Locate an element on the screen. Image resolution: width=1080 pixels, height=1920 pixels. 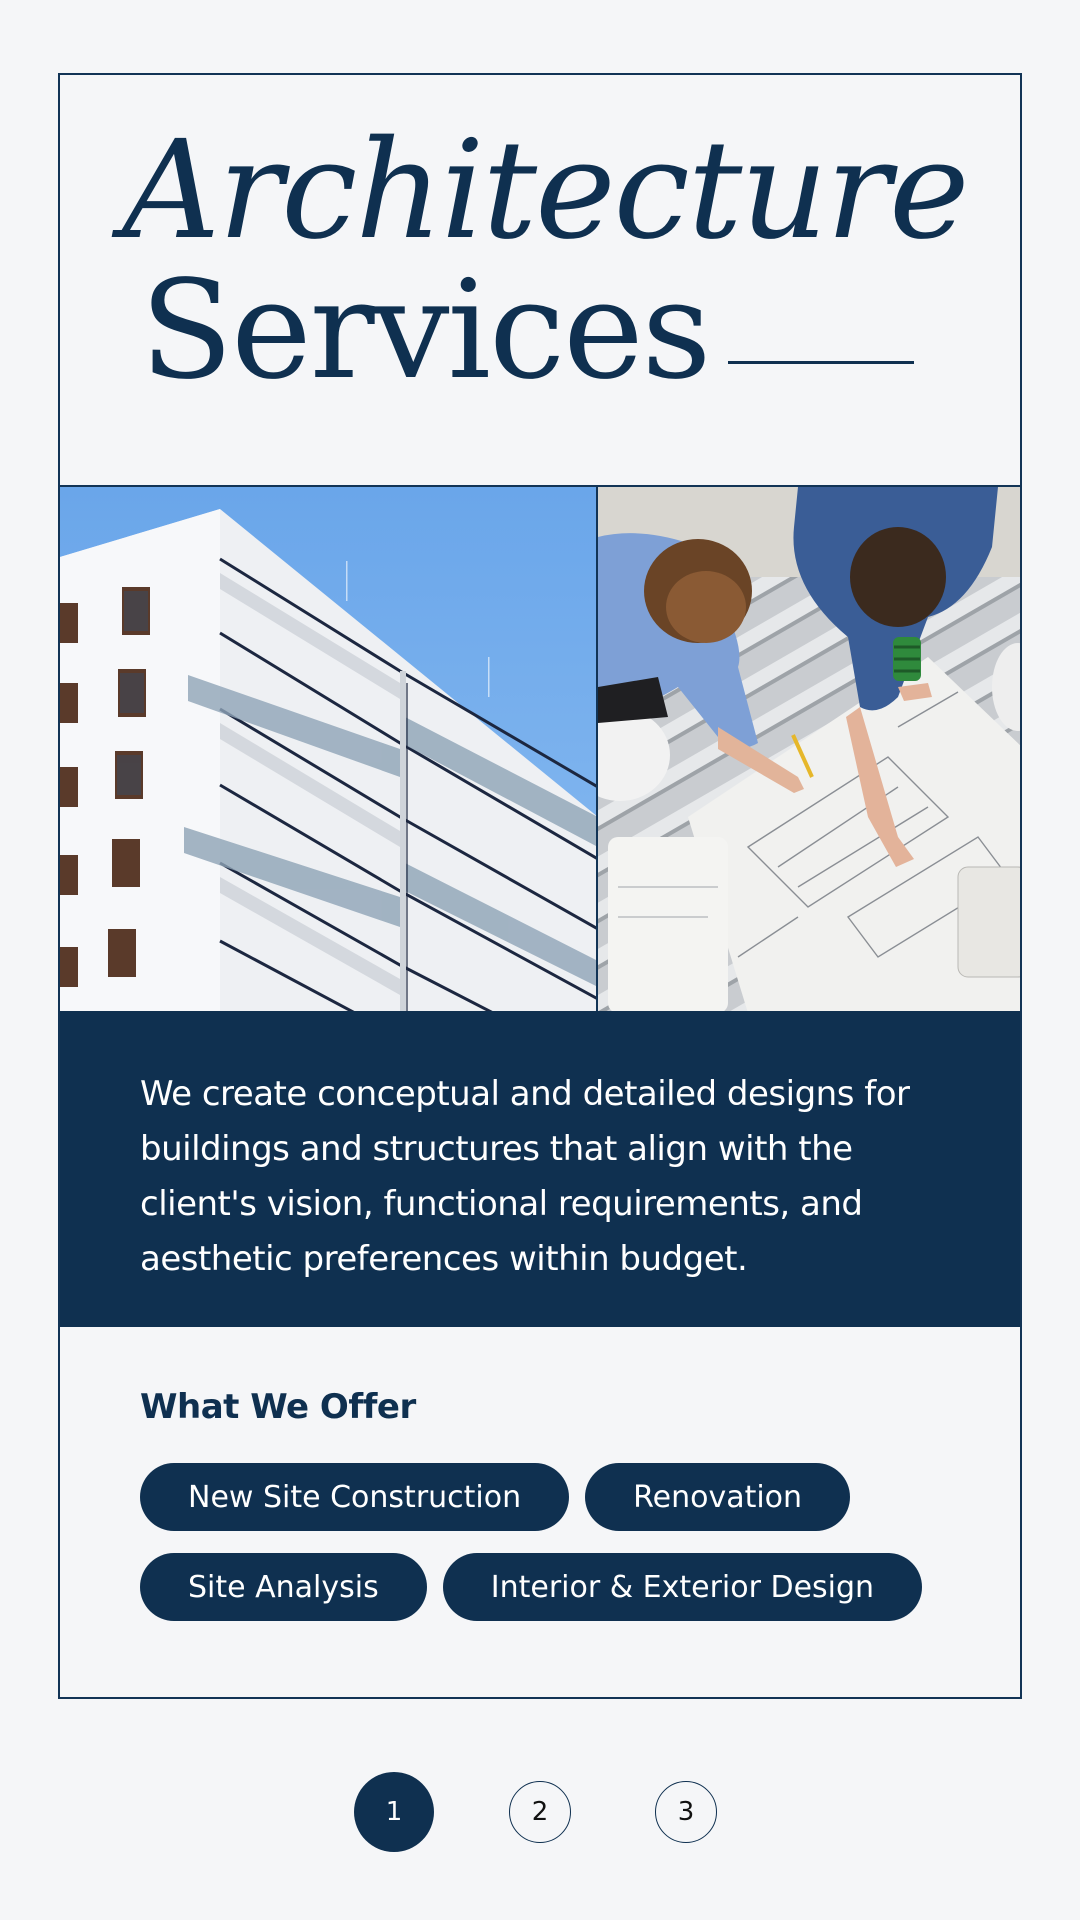
title-services: Services is located at coordinates (425, 331).